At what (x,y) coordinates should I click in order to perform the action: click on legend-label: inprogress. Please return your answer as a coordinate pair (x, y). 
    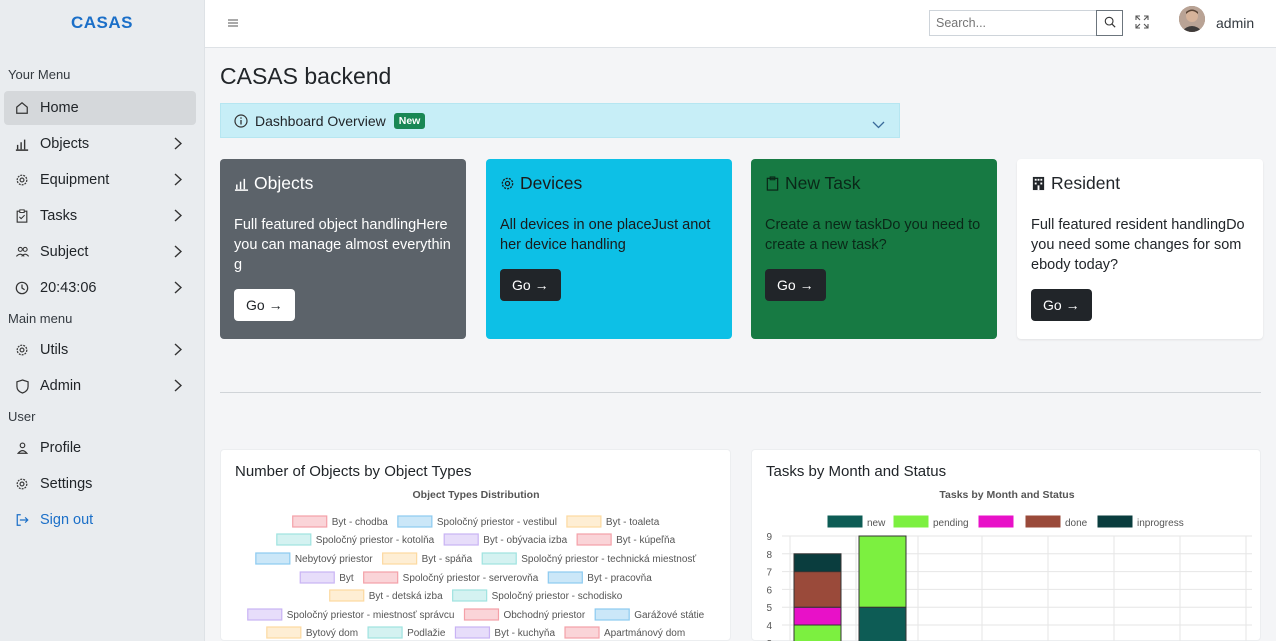
    Looking at the image, I should click on (1160, 523).